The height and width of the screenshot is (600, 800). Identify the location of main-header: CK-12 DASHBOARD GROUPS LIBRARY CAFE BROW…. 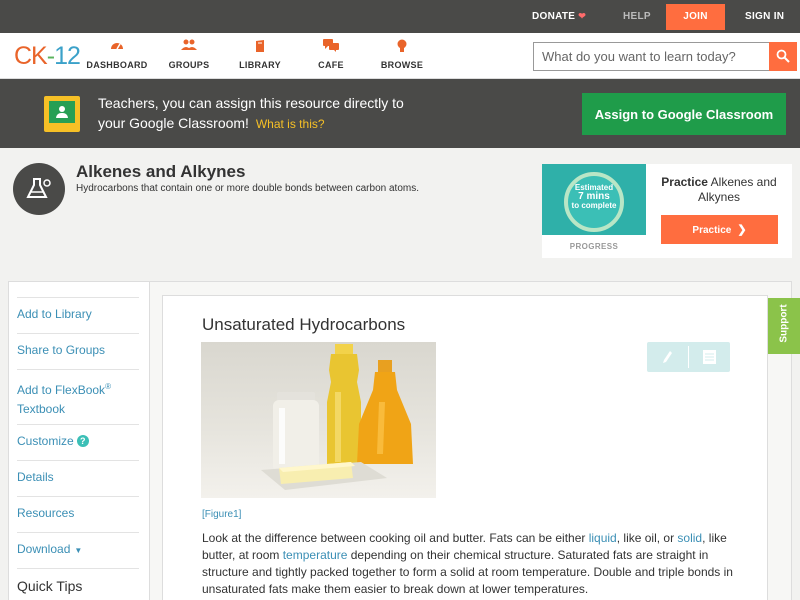
(400, 56).